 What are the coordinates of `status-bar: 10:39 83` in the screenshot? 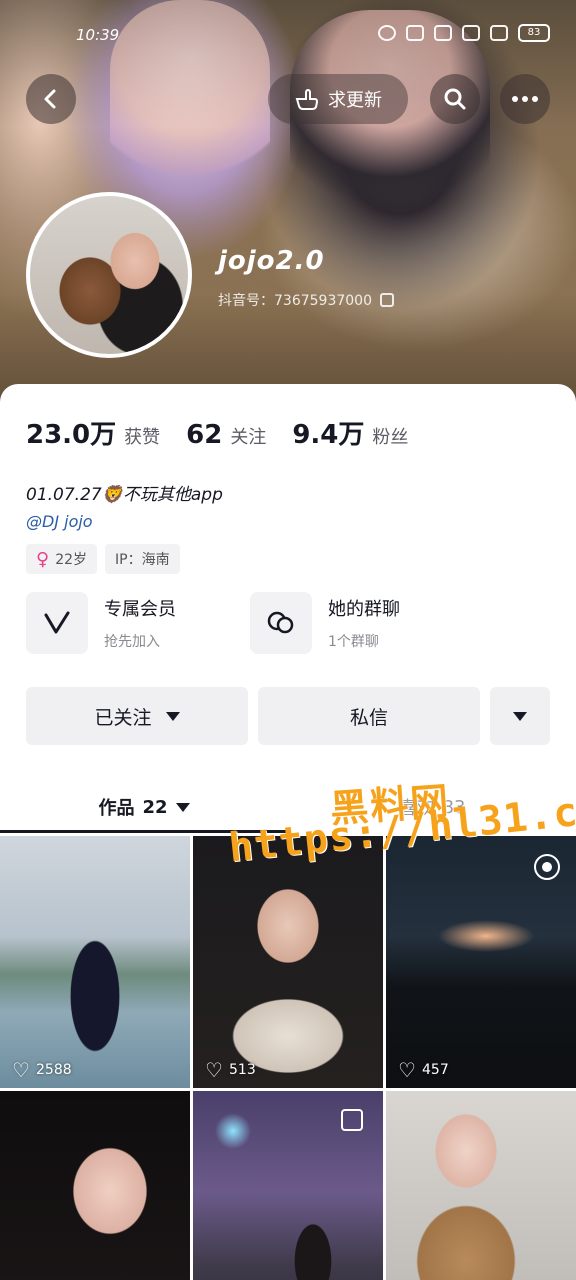 It's located at (288, 37).